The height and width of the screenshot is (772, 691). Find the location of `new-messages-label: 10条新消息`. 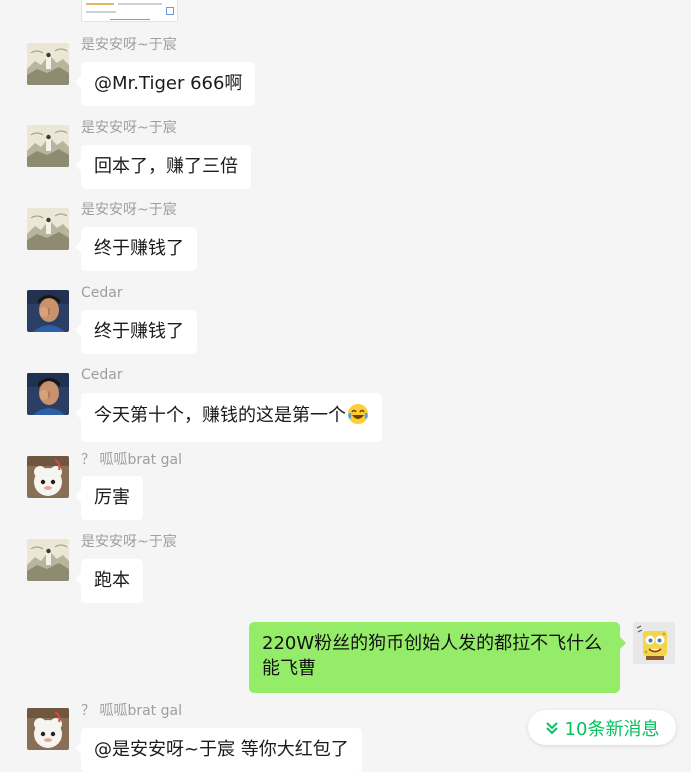

new-messages-label: 10条新消息 is located at coordinates (612, 729).